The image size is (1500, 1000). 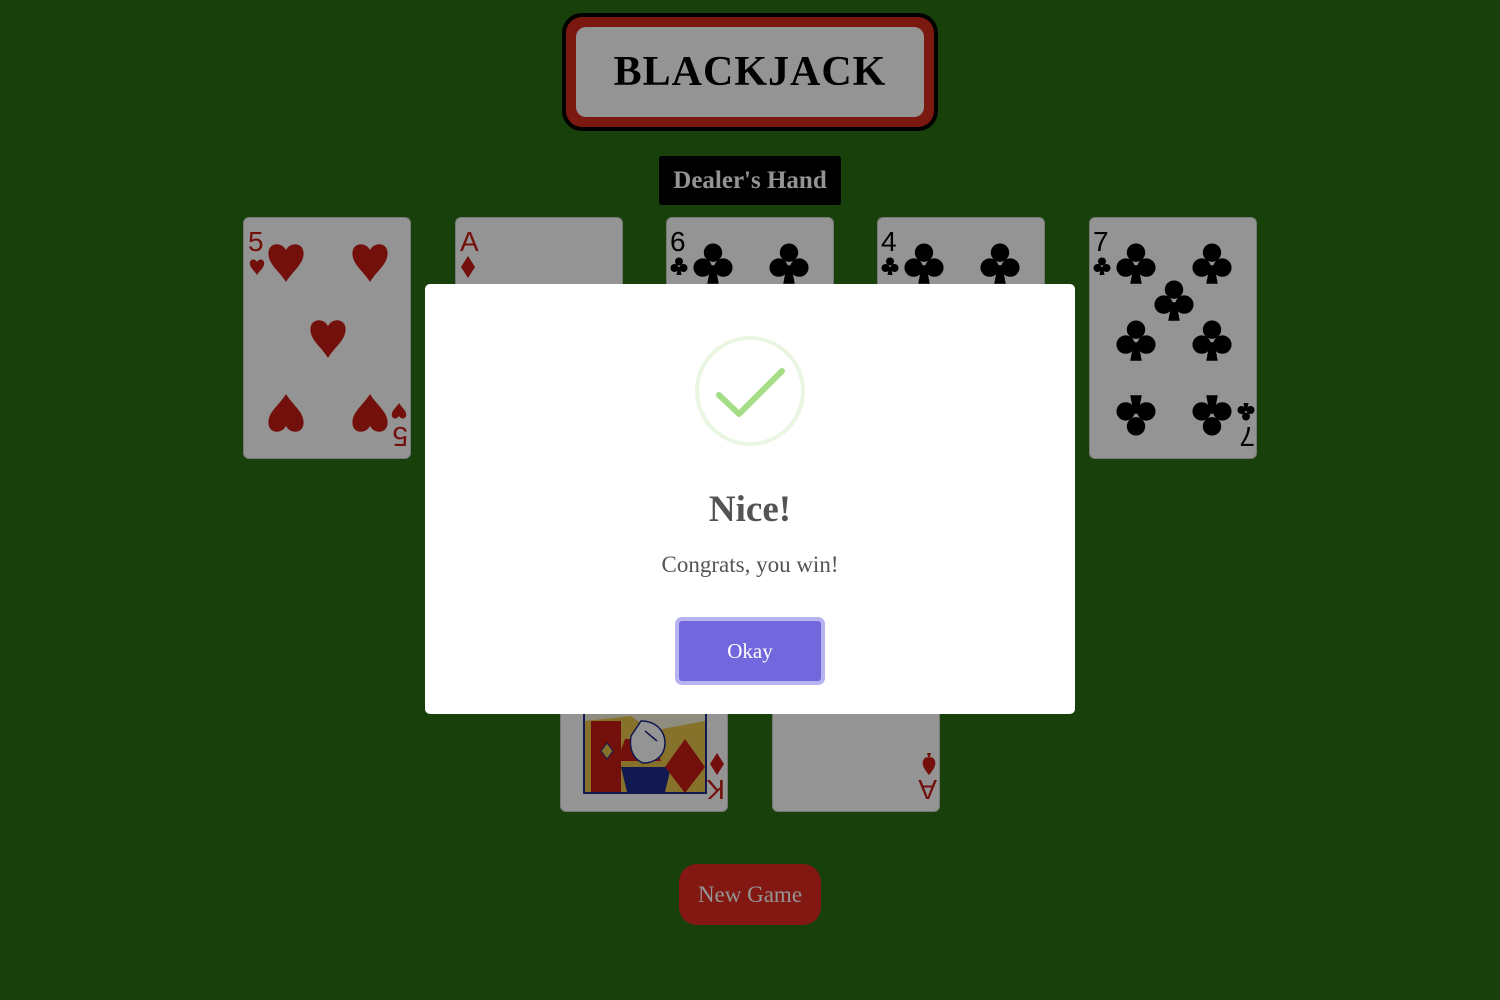 I want to click on dialog-message: Congrats, you win!, so click(x=750, y=564).